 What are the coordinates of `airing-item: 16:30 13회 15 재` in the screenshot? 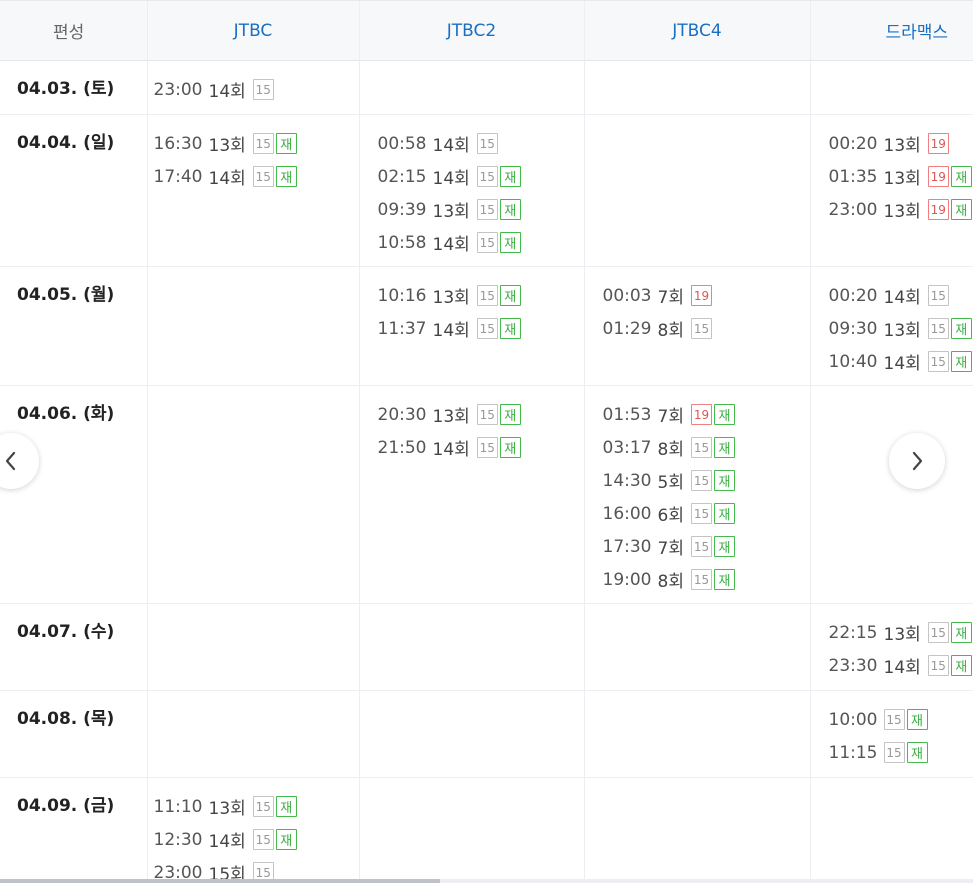 It's located at (256, 143).